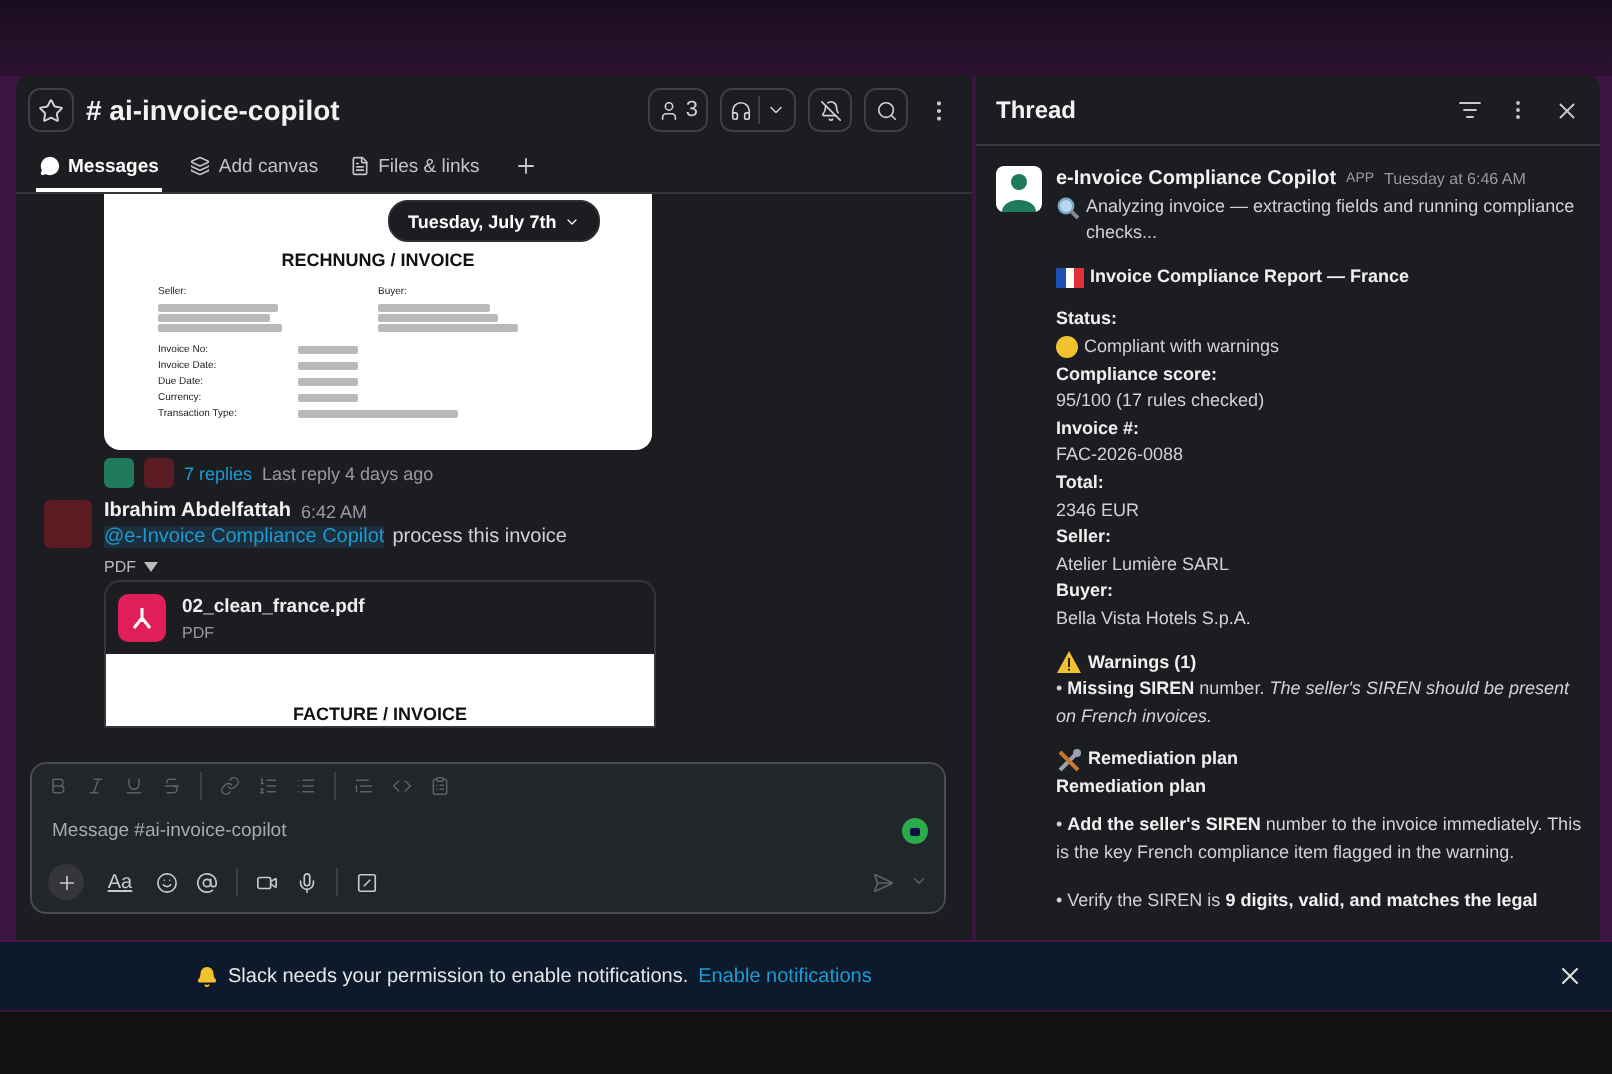 This screenshot has height=1074, width=1612. Describe the element at coordinates (230, 786) in the screenshot. I see `link-icon` at that location.